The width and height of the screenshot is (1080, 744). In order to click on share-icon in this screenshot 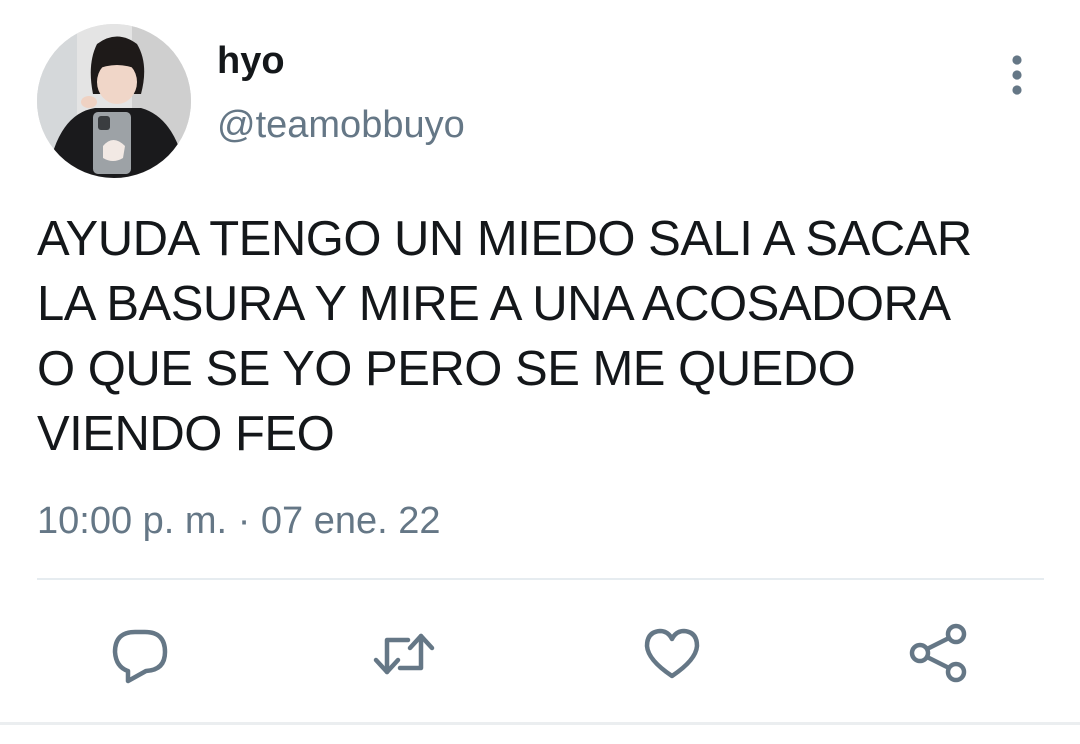, I will do `click(938, 653)`.